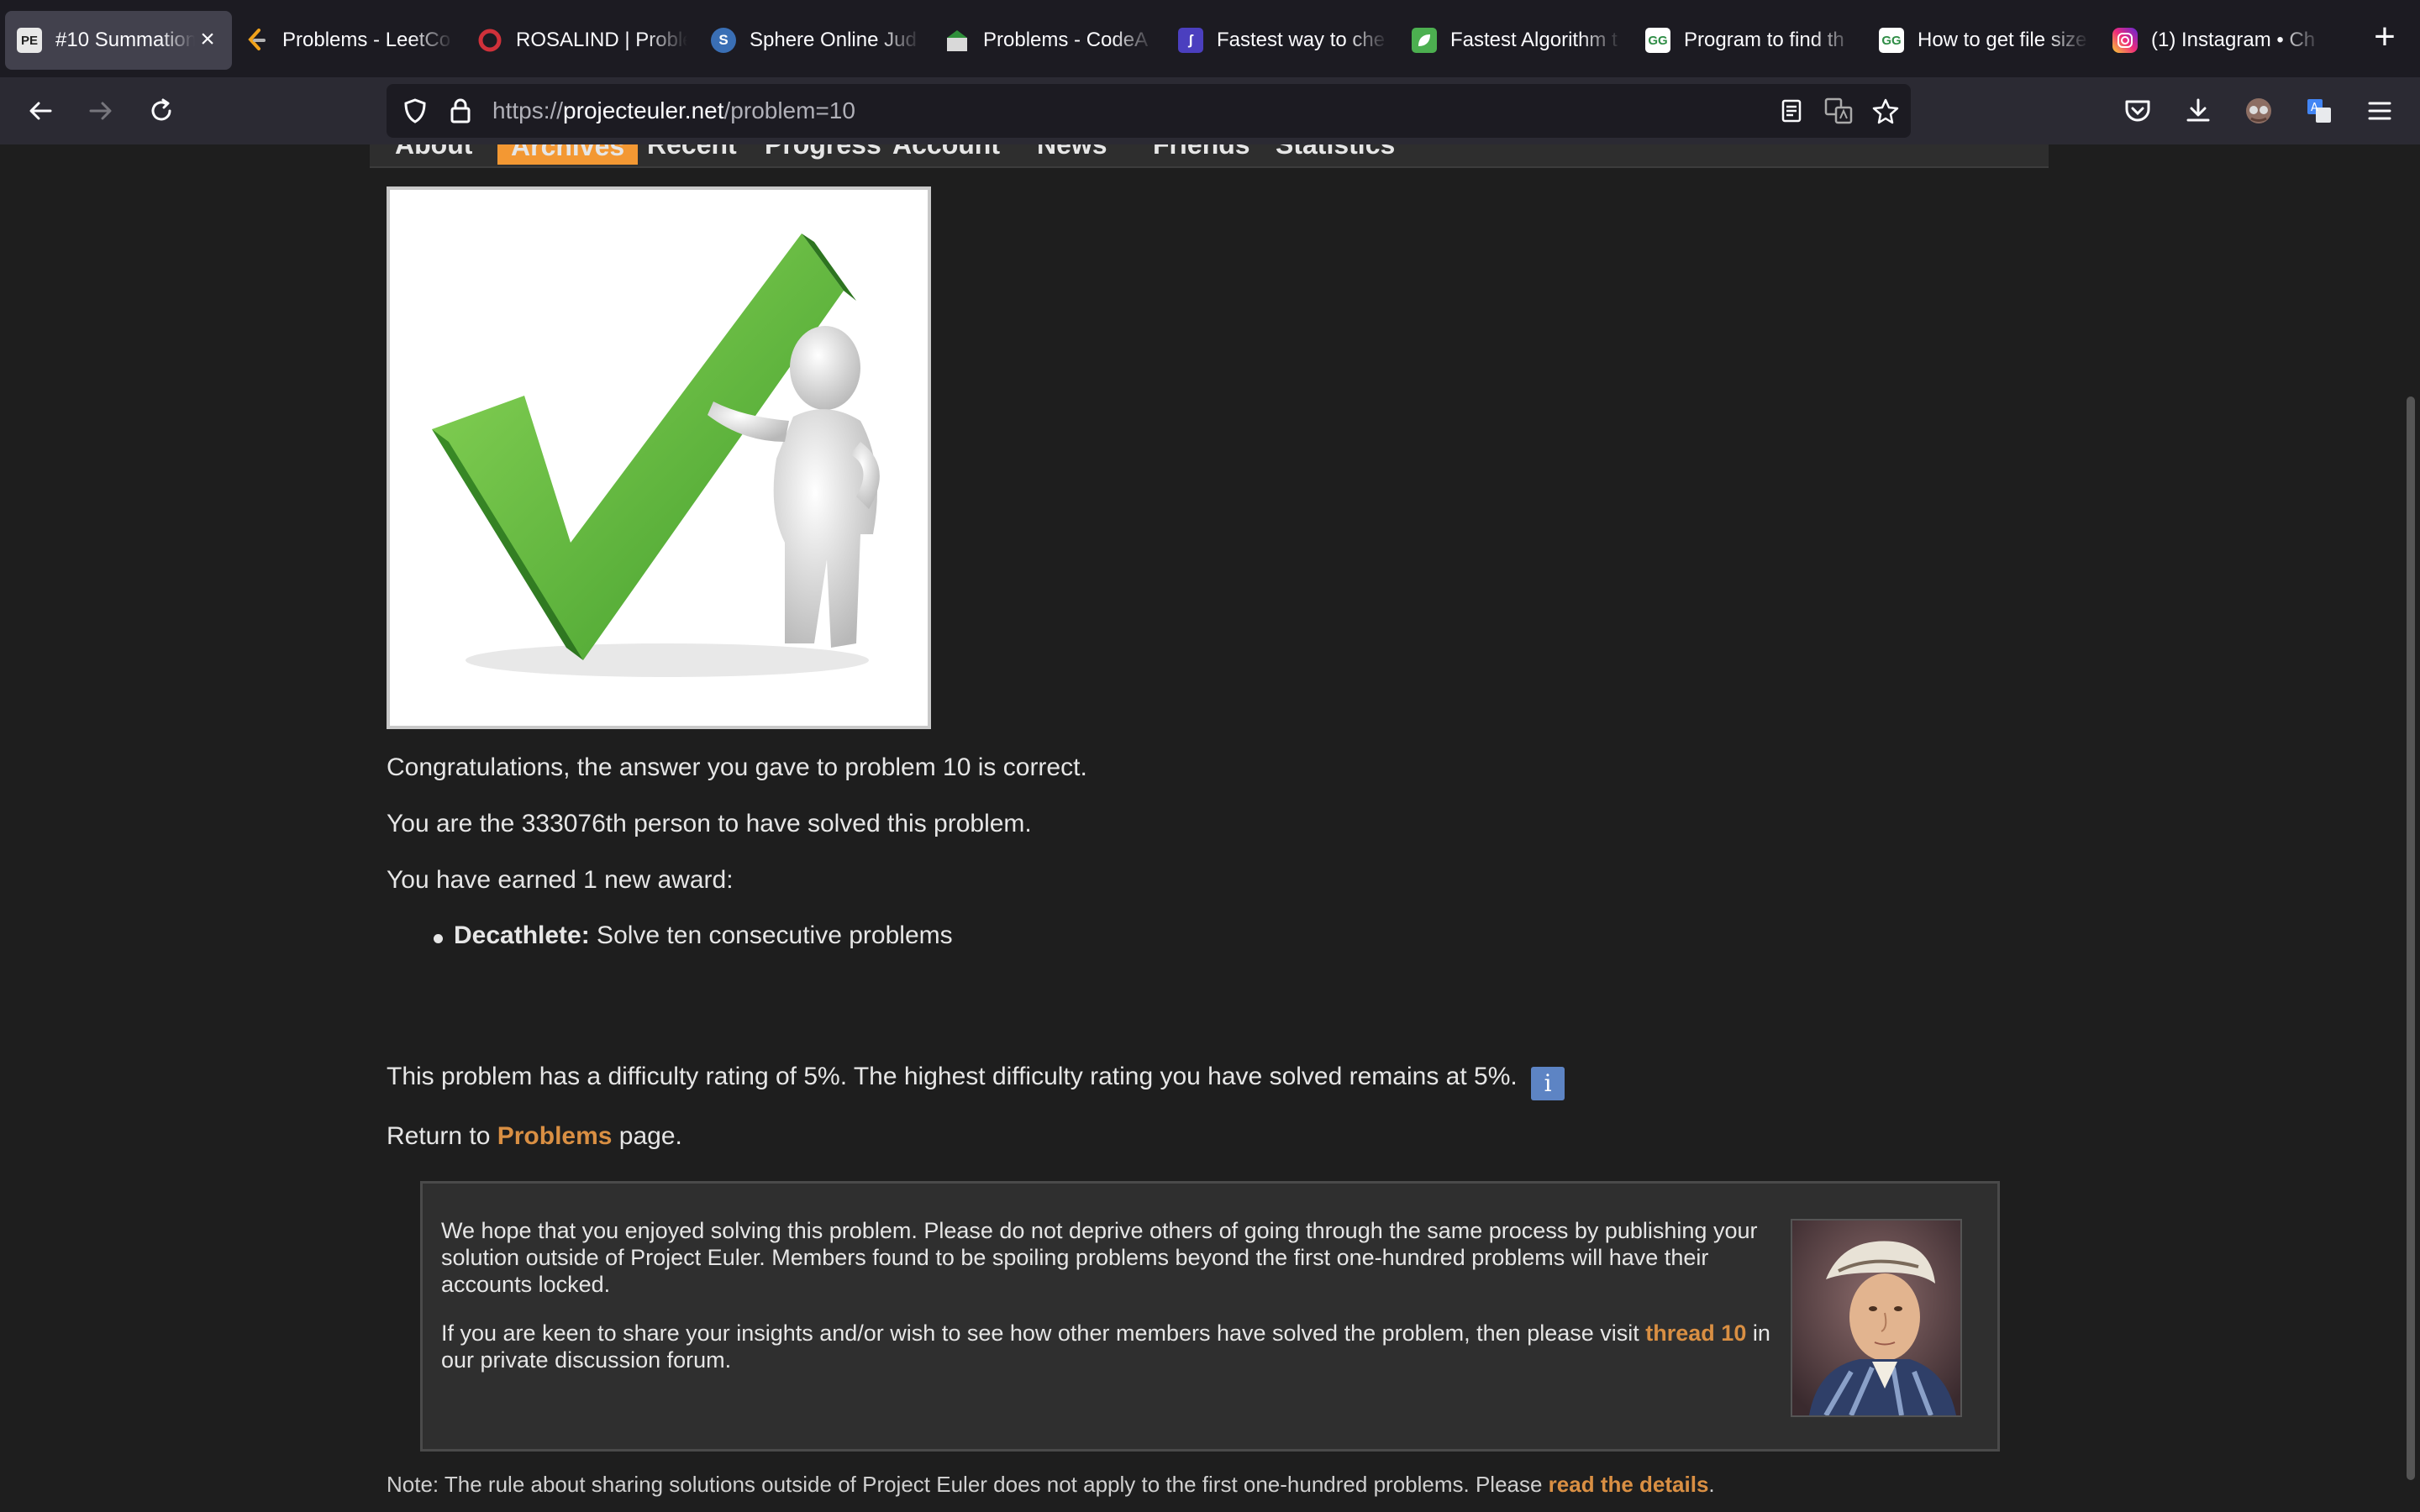  I want to click on project-euler-icon: PE, so click(29, 40).